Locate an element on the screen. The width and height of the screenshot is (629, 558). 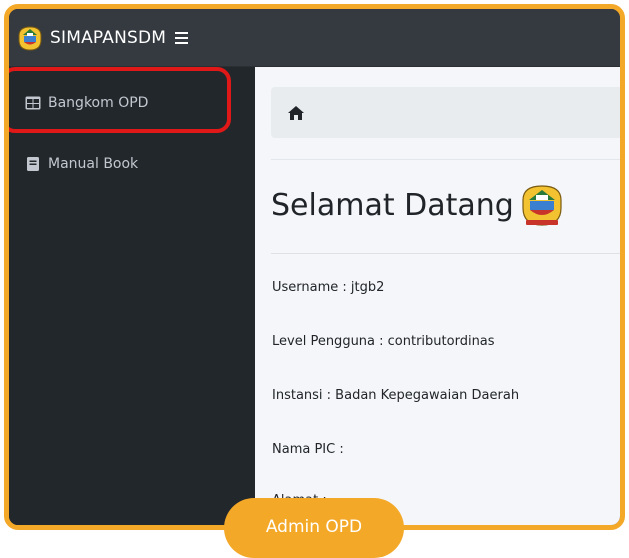
table-icon is located at coordinates (33, 103).